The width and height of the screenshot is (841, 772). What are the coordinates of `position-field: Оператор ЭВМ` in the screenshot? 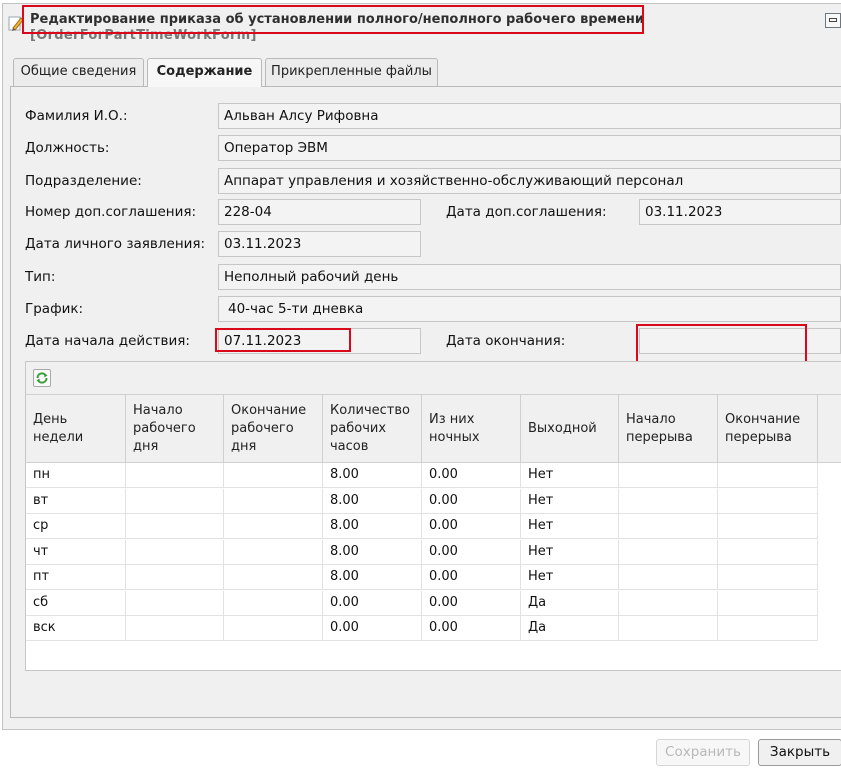 It's located at (529, 148).